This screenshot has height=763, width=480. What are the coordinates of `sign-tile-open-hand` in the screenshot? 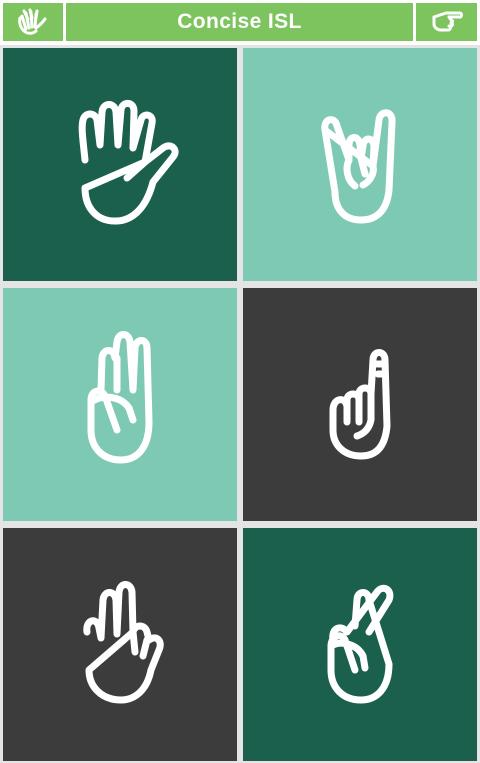 It's located at (120, 164).